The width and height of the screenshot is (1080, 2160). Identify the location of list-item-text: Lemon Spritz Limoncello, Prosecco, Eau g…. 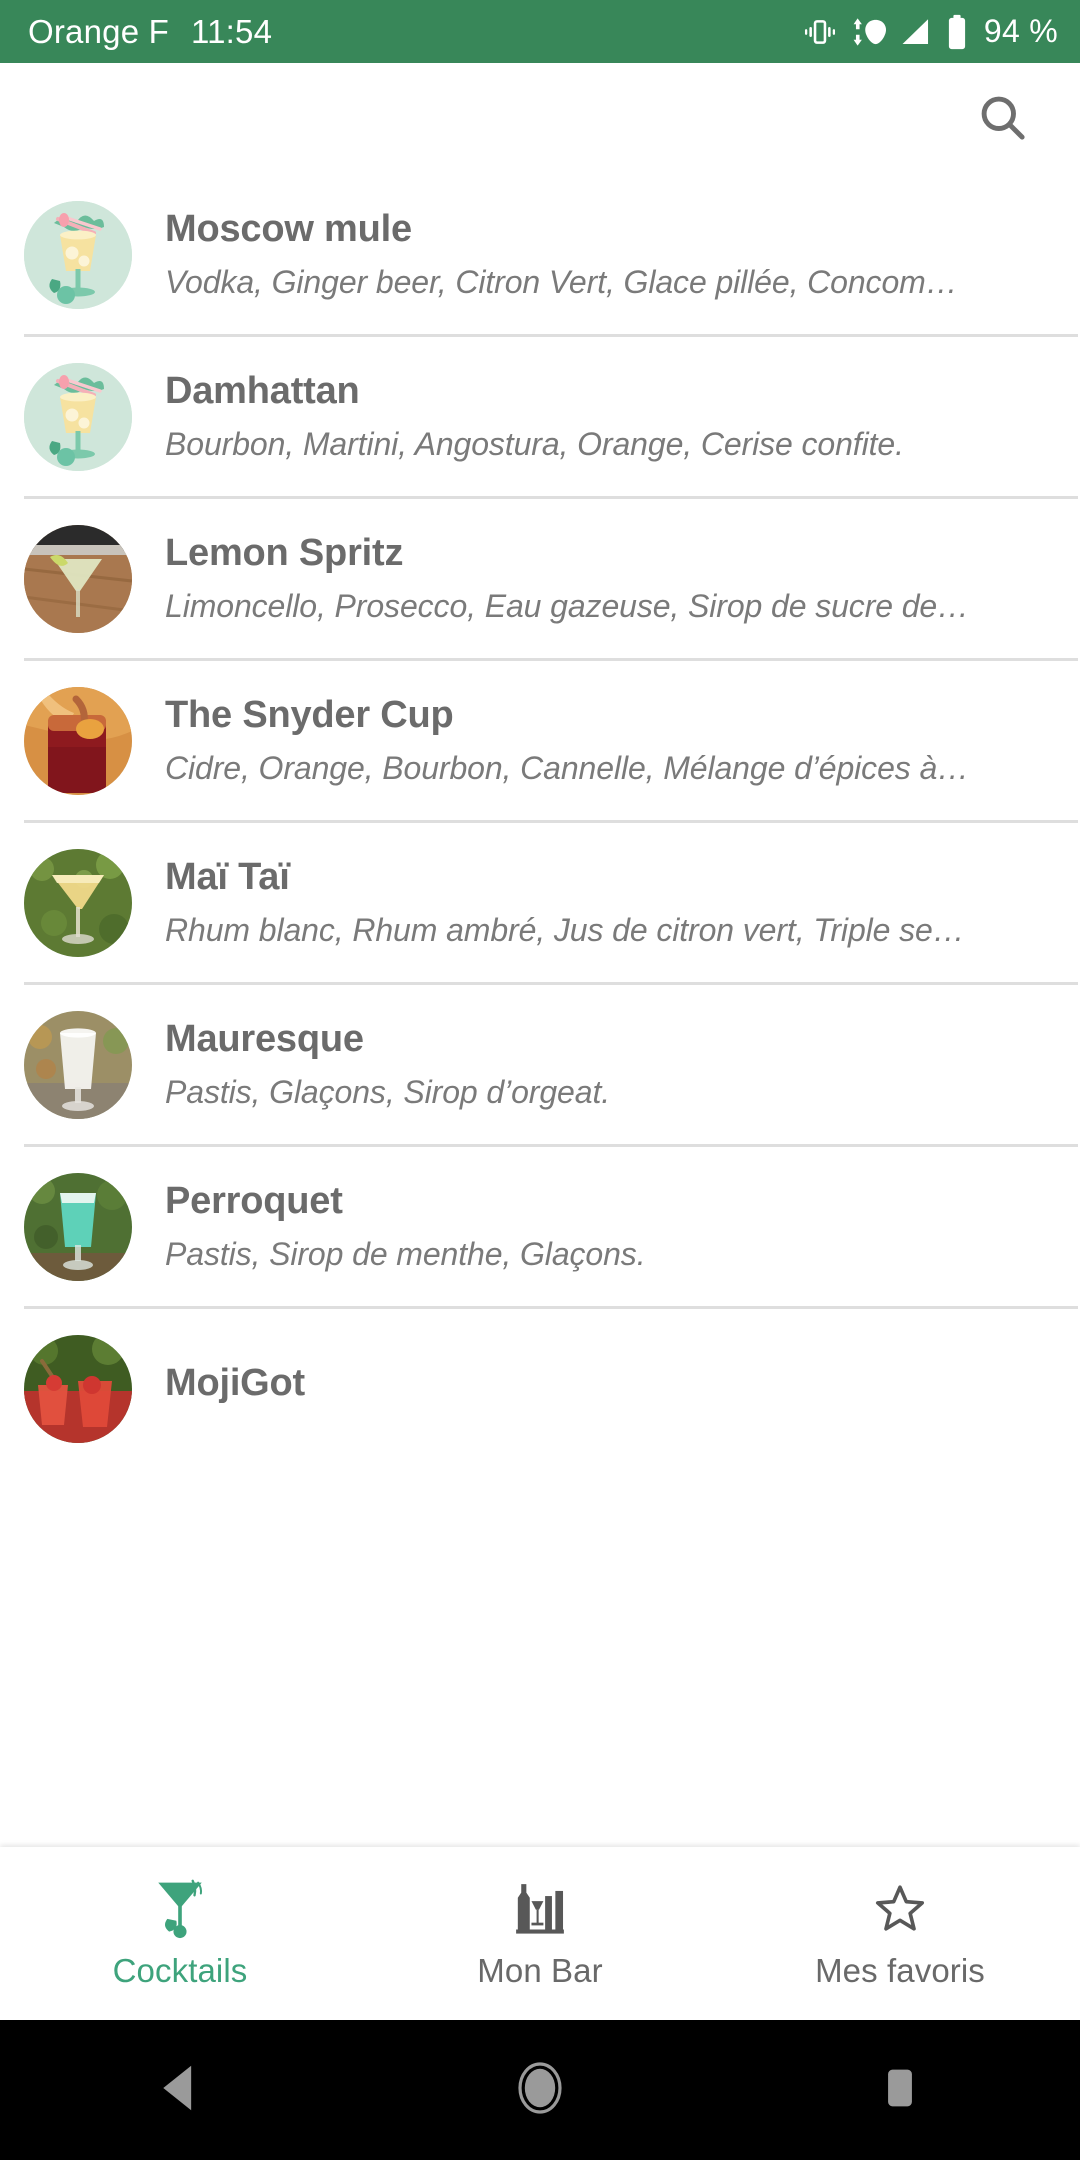
(610, 579).